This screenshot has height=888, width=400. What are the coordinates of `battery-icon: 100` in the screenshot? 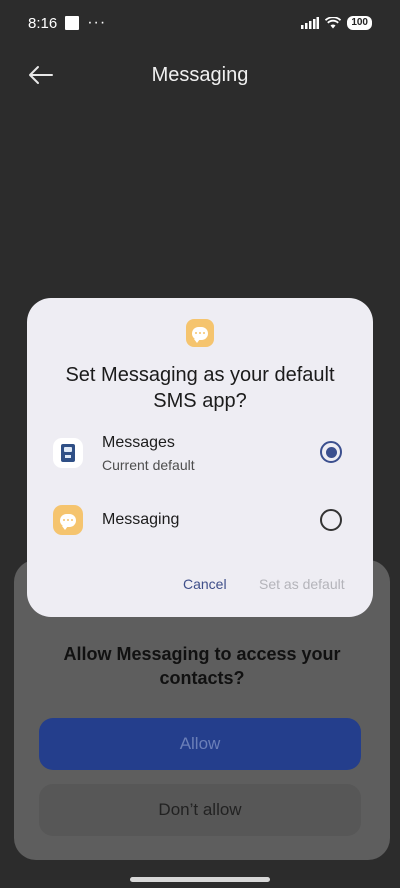 It's located at (359, 23).